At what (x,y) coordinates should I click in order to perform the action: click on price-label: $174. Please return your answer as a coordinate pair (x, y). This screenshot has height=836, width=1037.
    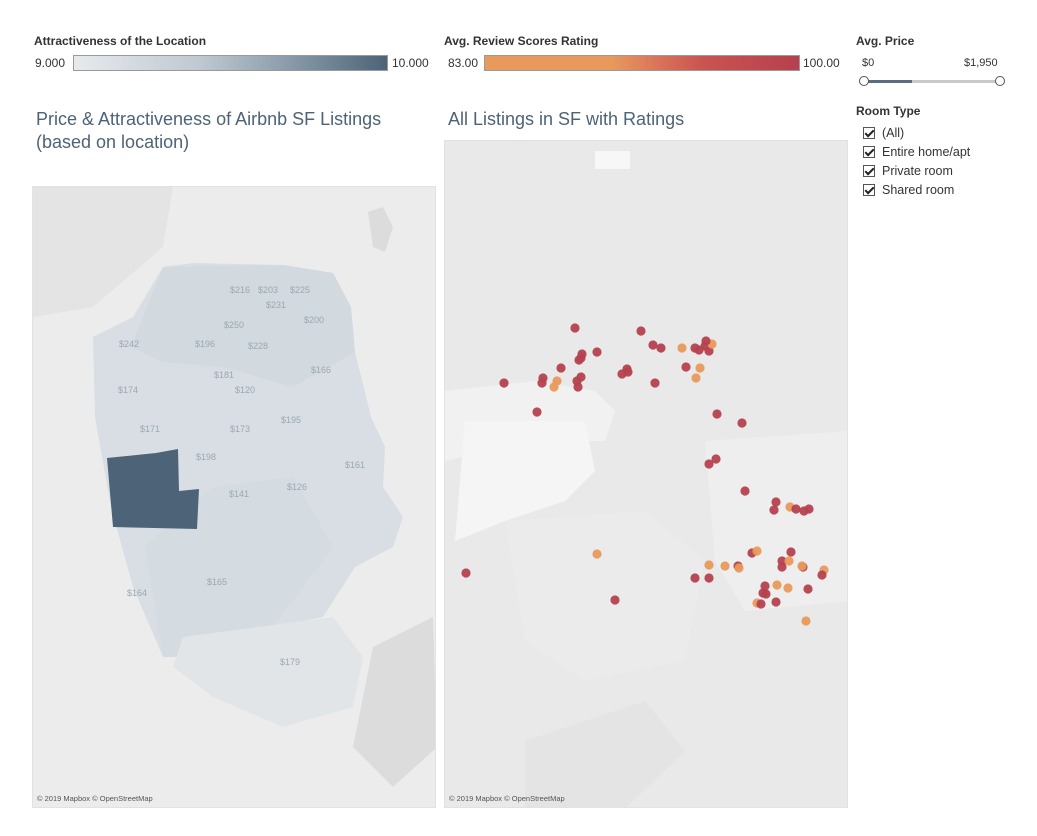
    Looking at the image, I should click on (128, 390).